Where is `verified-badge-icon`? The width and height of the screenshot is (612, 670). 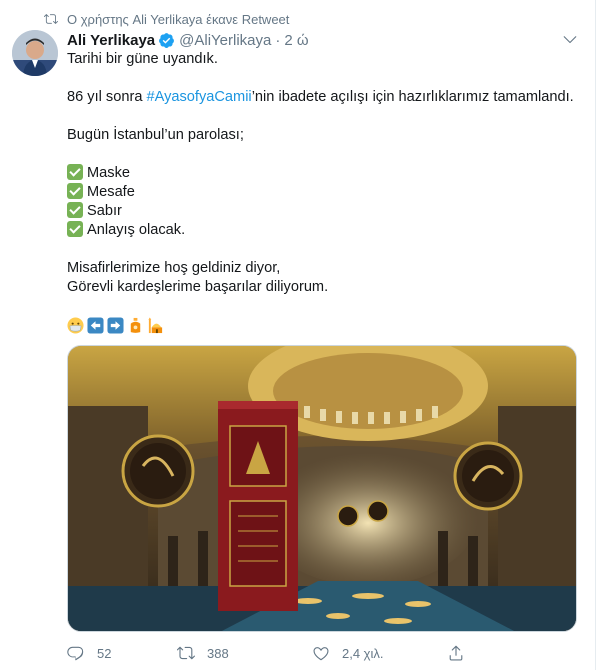 verified-badge-icon is located at coordinates (166, 40).